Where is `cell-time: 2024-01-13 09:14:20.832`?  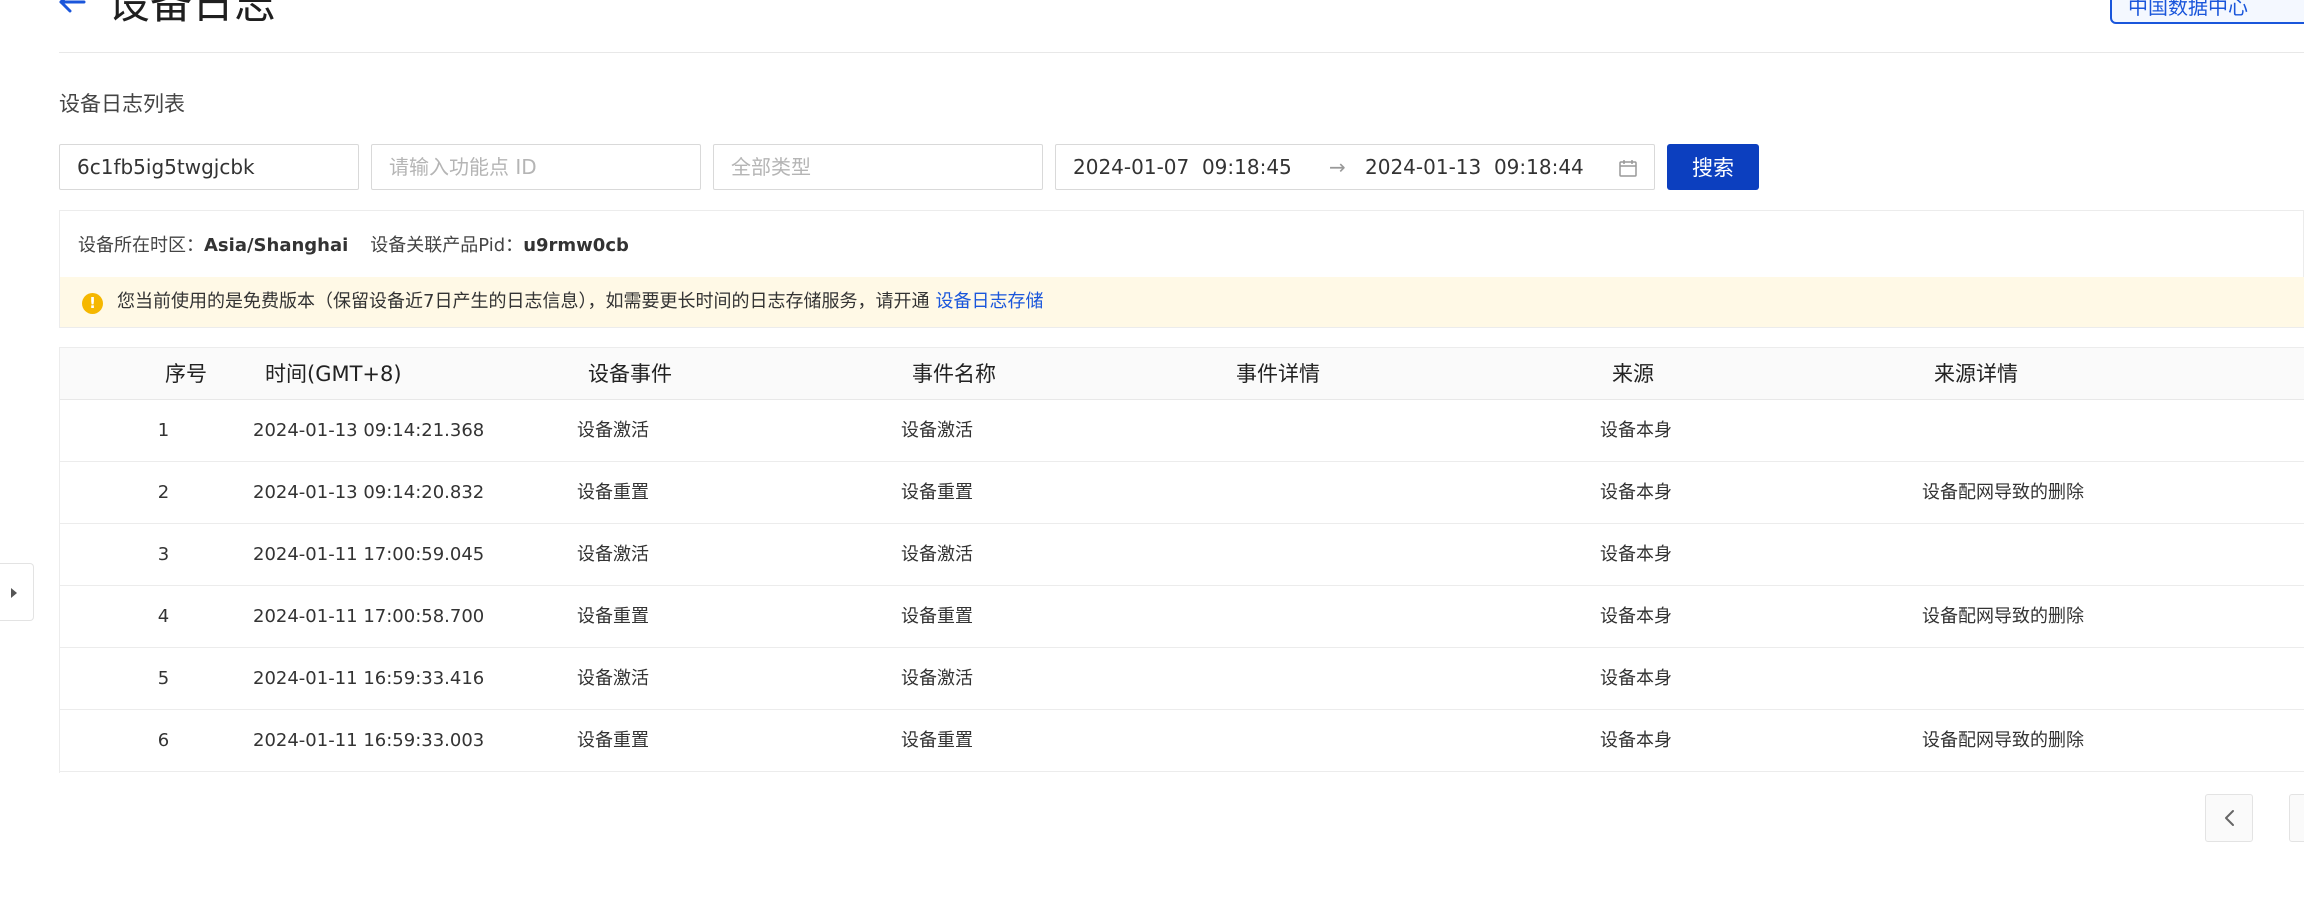
cell-time: 2024-01-13 09:14:20.832 is located at coordinates (369, 492).